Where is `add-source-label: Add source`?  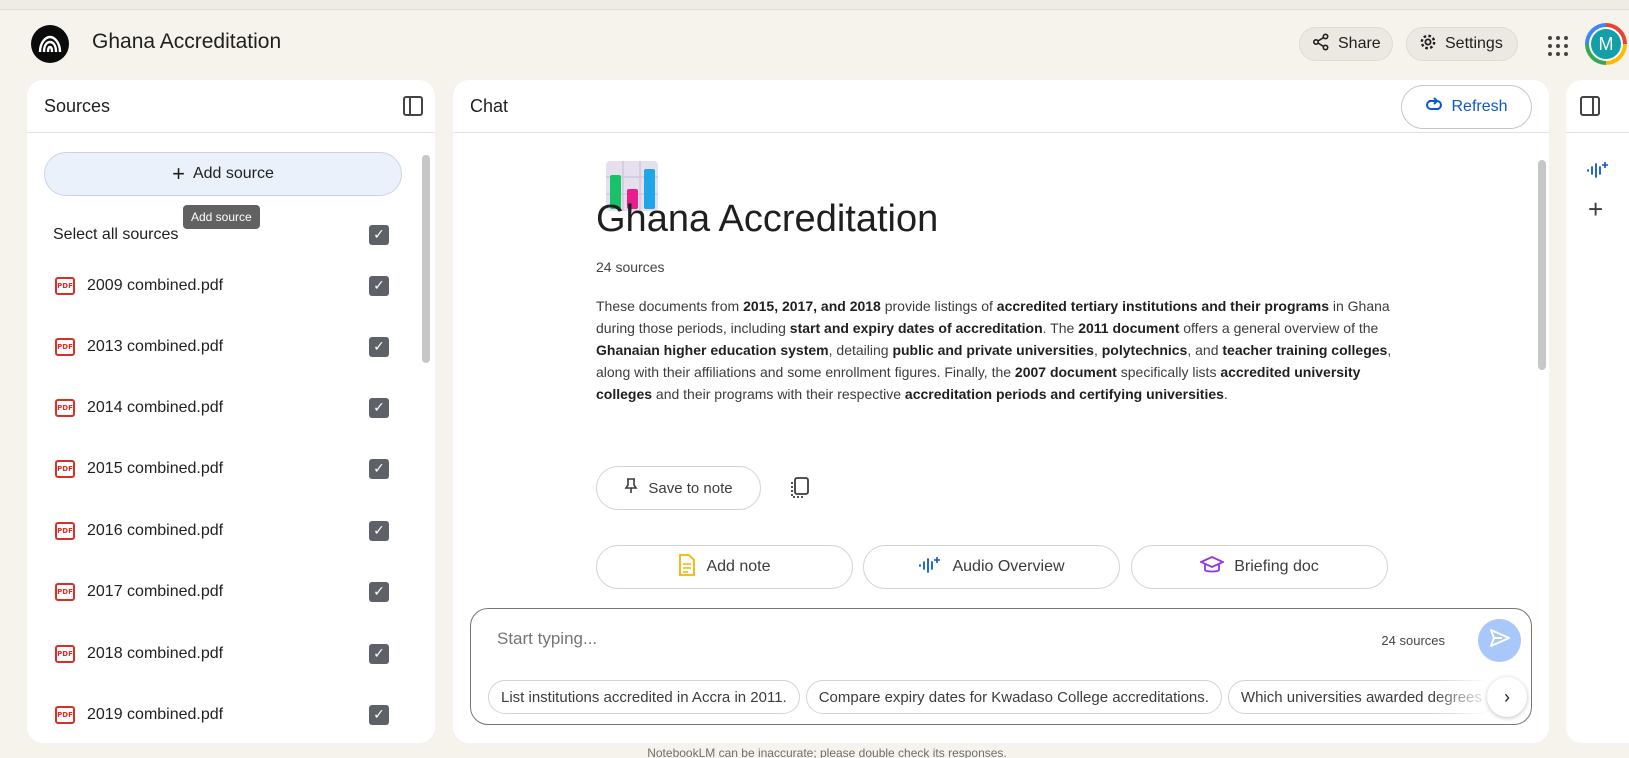 add-source-label: Add source is located at coordinates (233, 173).